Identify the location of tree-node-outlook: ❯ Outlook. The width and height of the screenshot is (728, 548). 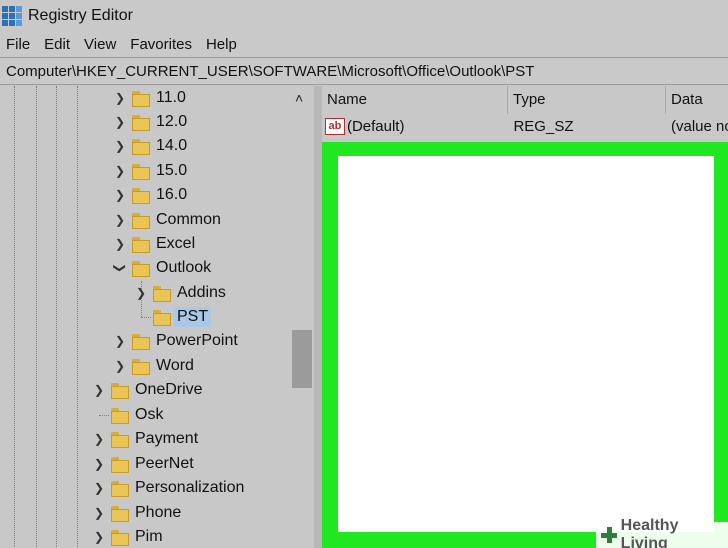
(162, 268).